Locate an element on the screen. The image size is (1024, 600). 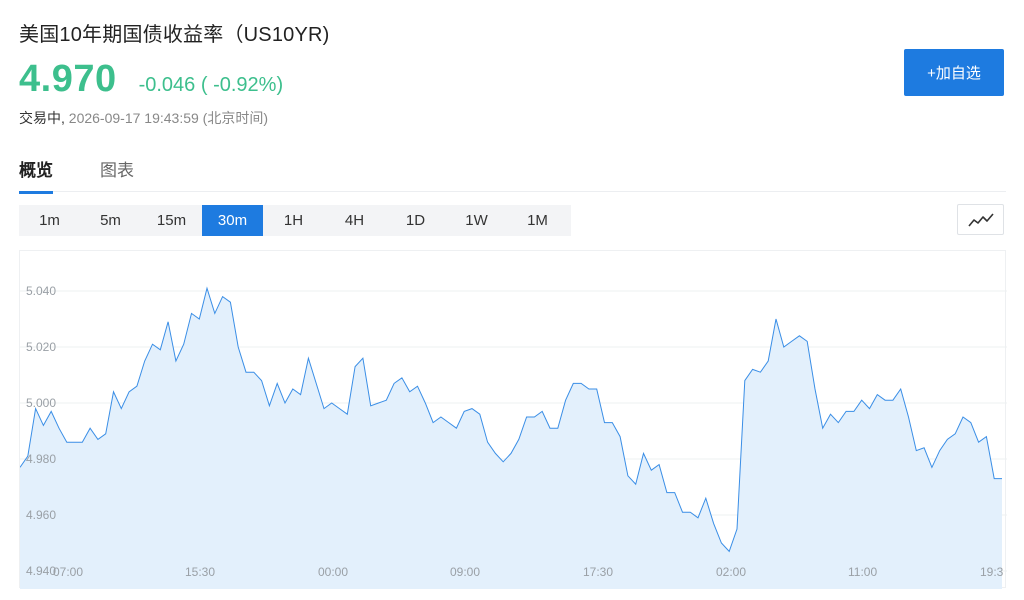
interval-1d: 1D is located at coordinates (415, 220).